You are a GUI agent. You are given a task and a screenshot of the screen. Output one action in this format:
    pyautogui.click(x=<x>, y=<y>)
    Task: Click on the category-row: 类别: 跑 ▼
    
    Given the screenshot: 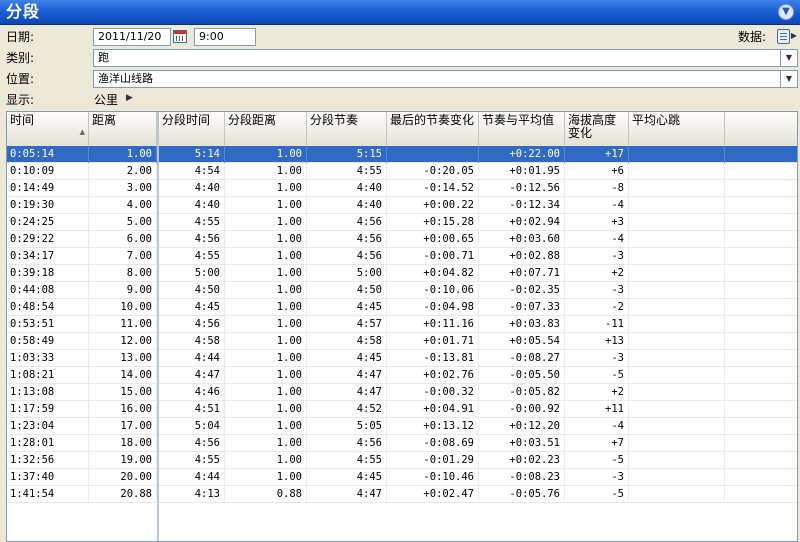 What is the action you would take?
    pyautogui.click(x=400, y=58)
    